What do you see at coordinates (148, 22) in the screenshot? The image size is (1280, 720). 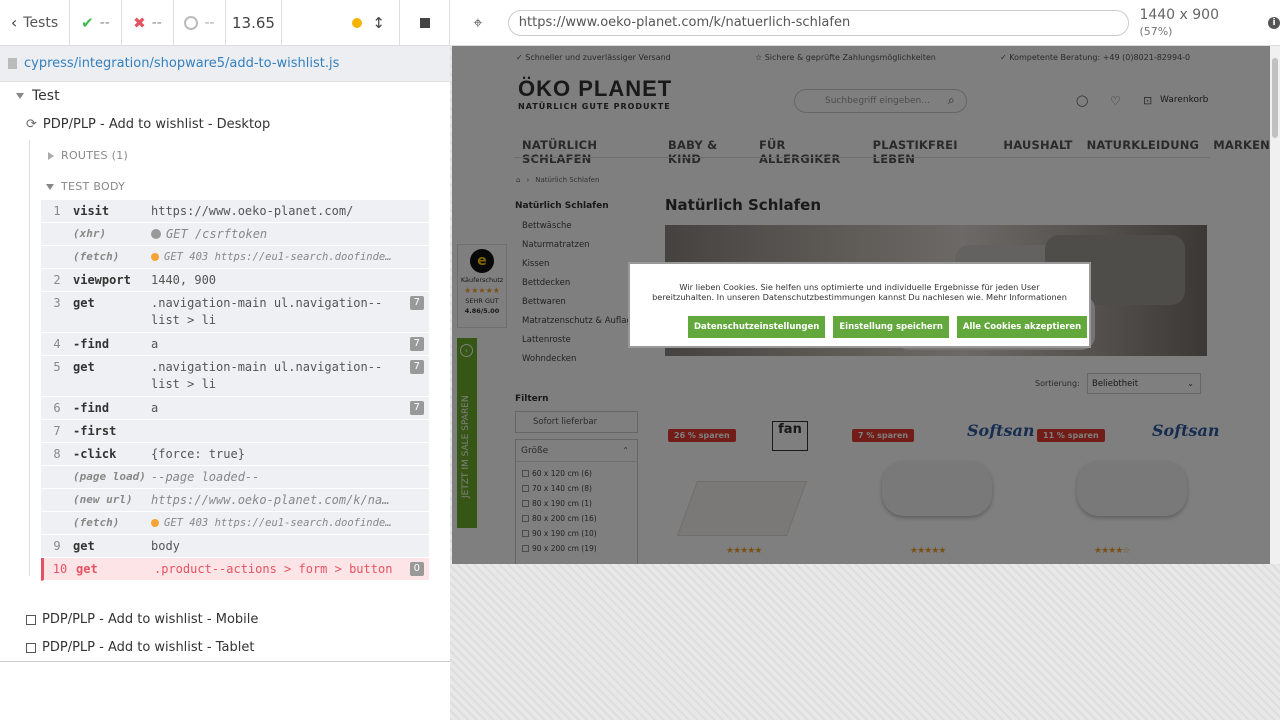 I see `failed-stat: ✖ --` at bounding box center [148, 22].